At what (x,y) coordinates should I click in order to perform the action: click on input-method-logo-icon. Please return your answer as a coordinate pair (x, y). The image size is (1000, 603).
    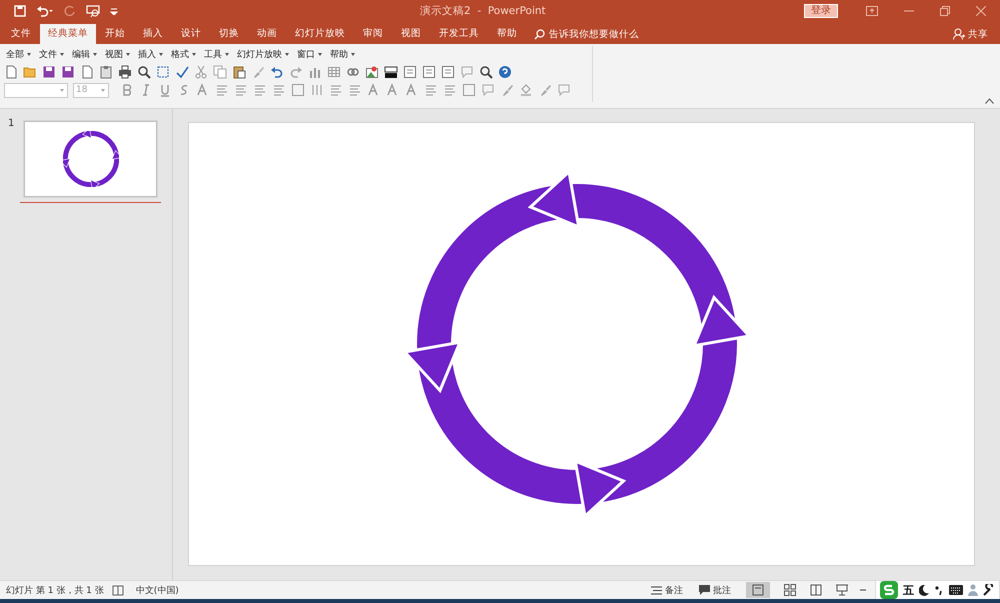
    Looking at the image, I should click on (889, 590).